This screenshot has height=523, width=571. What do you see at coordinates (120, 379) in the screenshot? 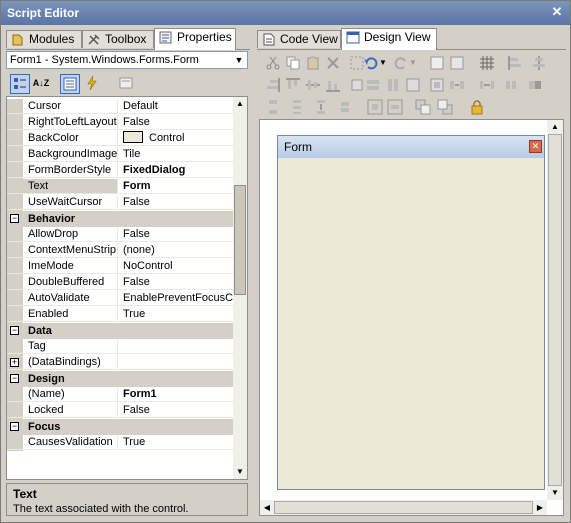
I see `property-category: − Design` at bounding box center [120, 379].